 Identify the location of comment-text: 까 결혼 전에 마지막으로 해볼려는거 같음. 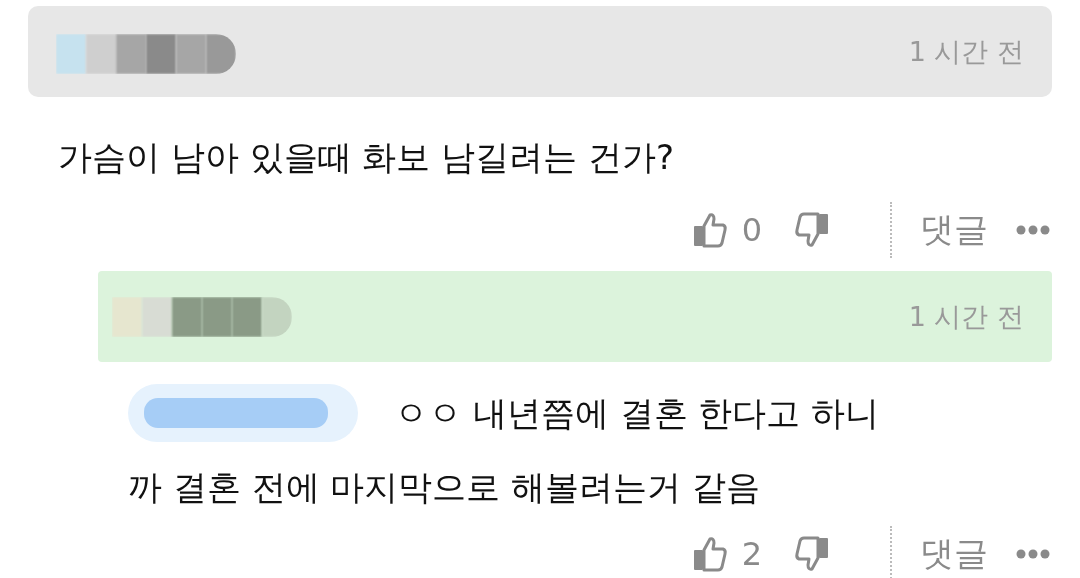
(444, 487).